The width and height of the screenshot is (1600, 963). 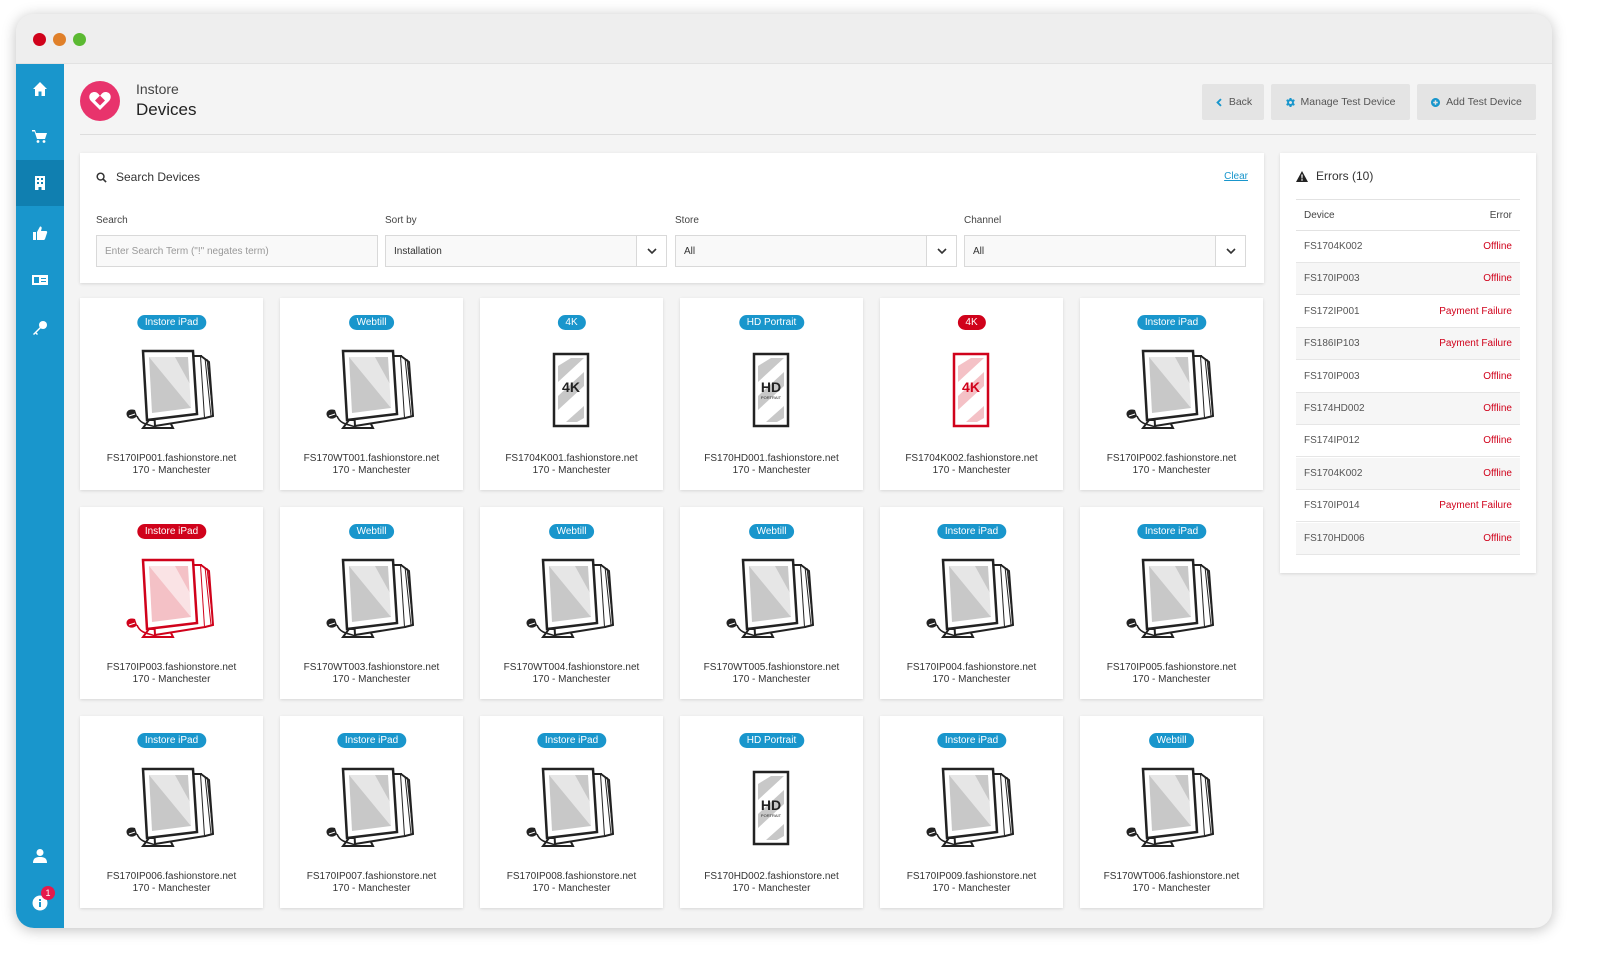 I want to click on nav-security, so click(x=40, y=328).